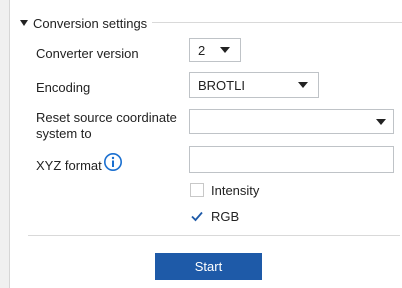  I want to click on encoding-value: BROTLI, so click(221, 85).